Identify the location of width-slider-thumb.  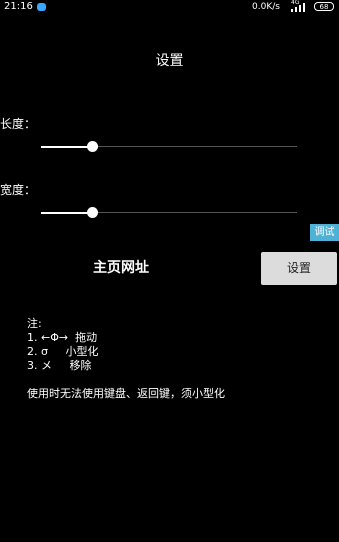
(92, 212).